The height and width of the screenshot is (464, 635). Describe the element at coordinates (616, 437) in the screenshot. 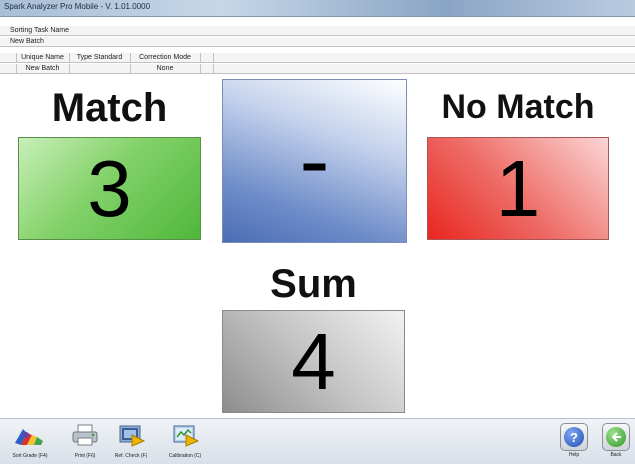

I see `back-arrow-icon` at that location.